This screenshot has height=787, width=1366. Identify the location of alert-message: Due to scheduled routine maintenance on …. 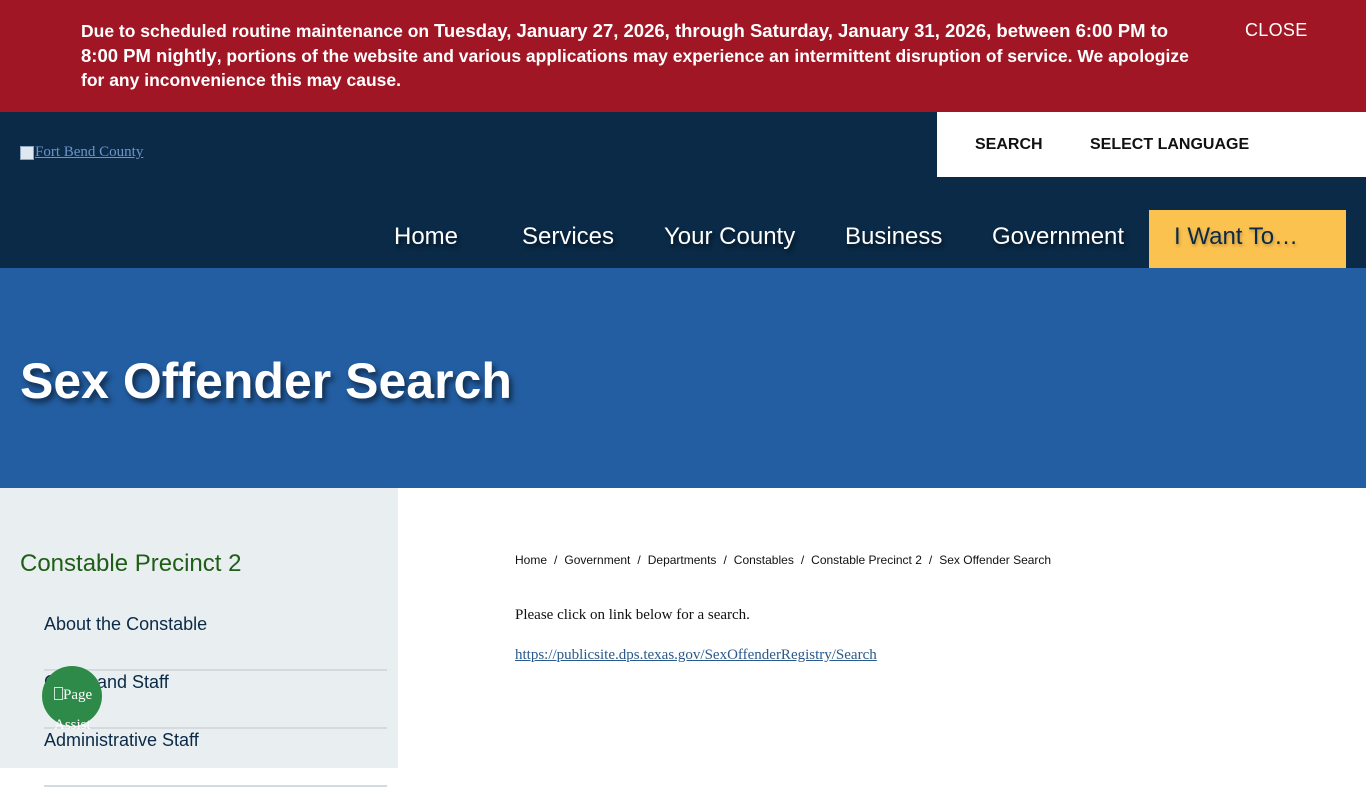
(636, 56).